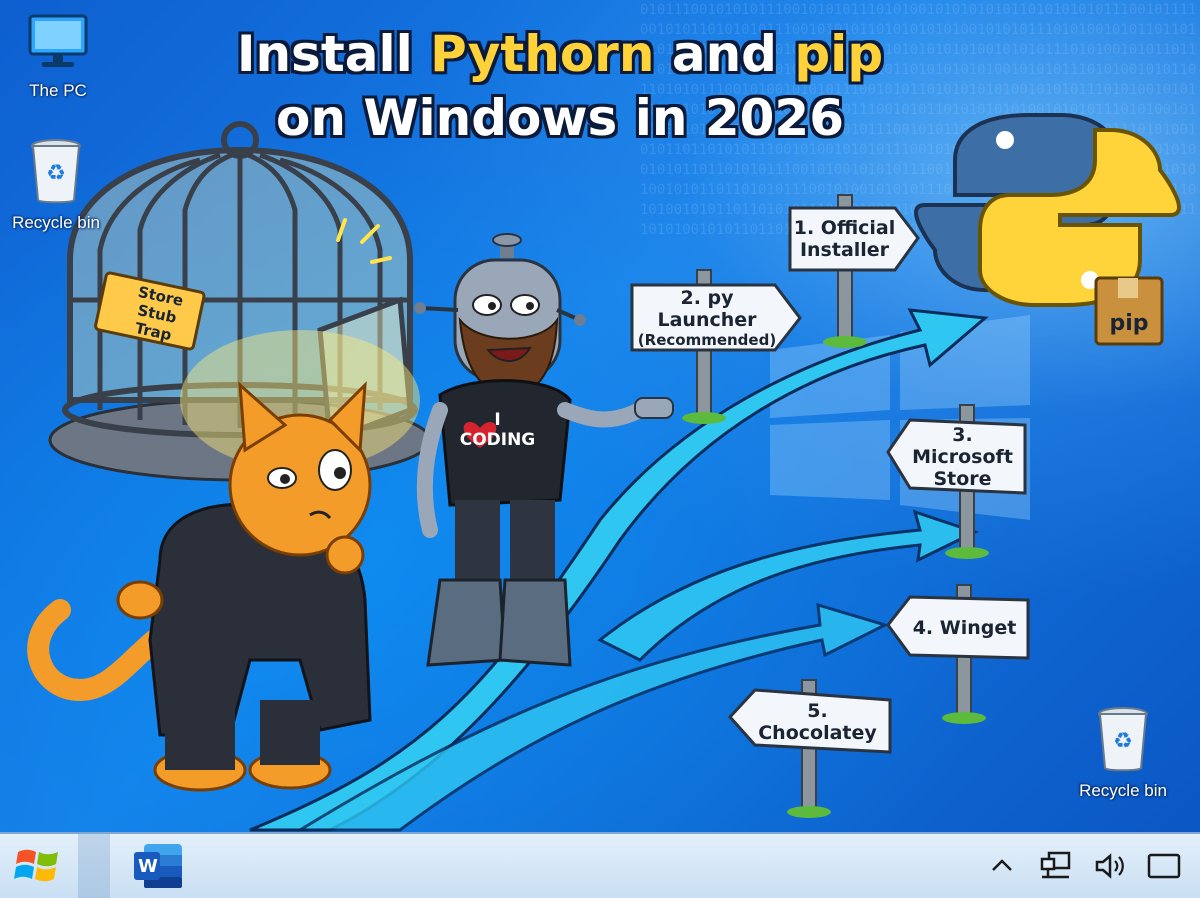 The height and width of the screenshot is (898, 1200). I want to click on tray-overflow-chevron, so click(1002, 866).